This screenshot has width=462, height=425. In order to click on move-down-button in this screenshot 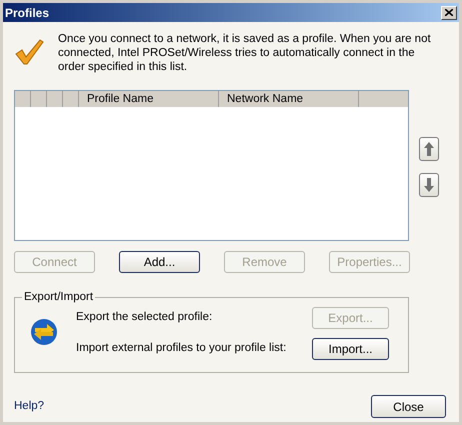, I will do `click(429, 185)`.